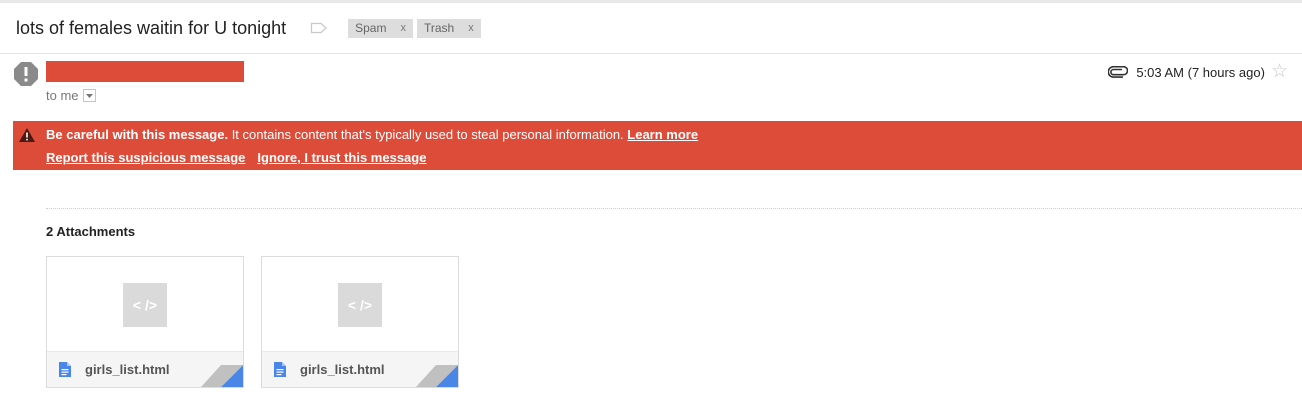 The height and width of the screenshot is (410, 1302). Describe the element at coordinates (341, 157) in the screenshot. I see `ignore-trust-link: Ignore, I trust this message` at that location.